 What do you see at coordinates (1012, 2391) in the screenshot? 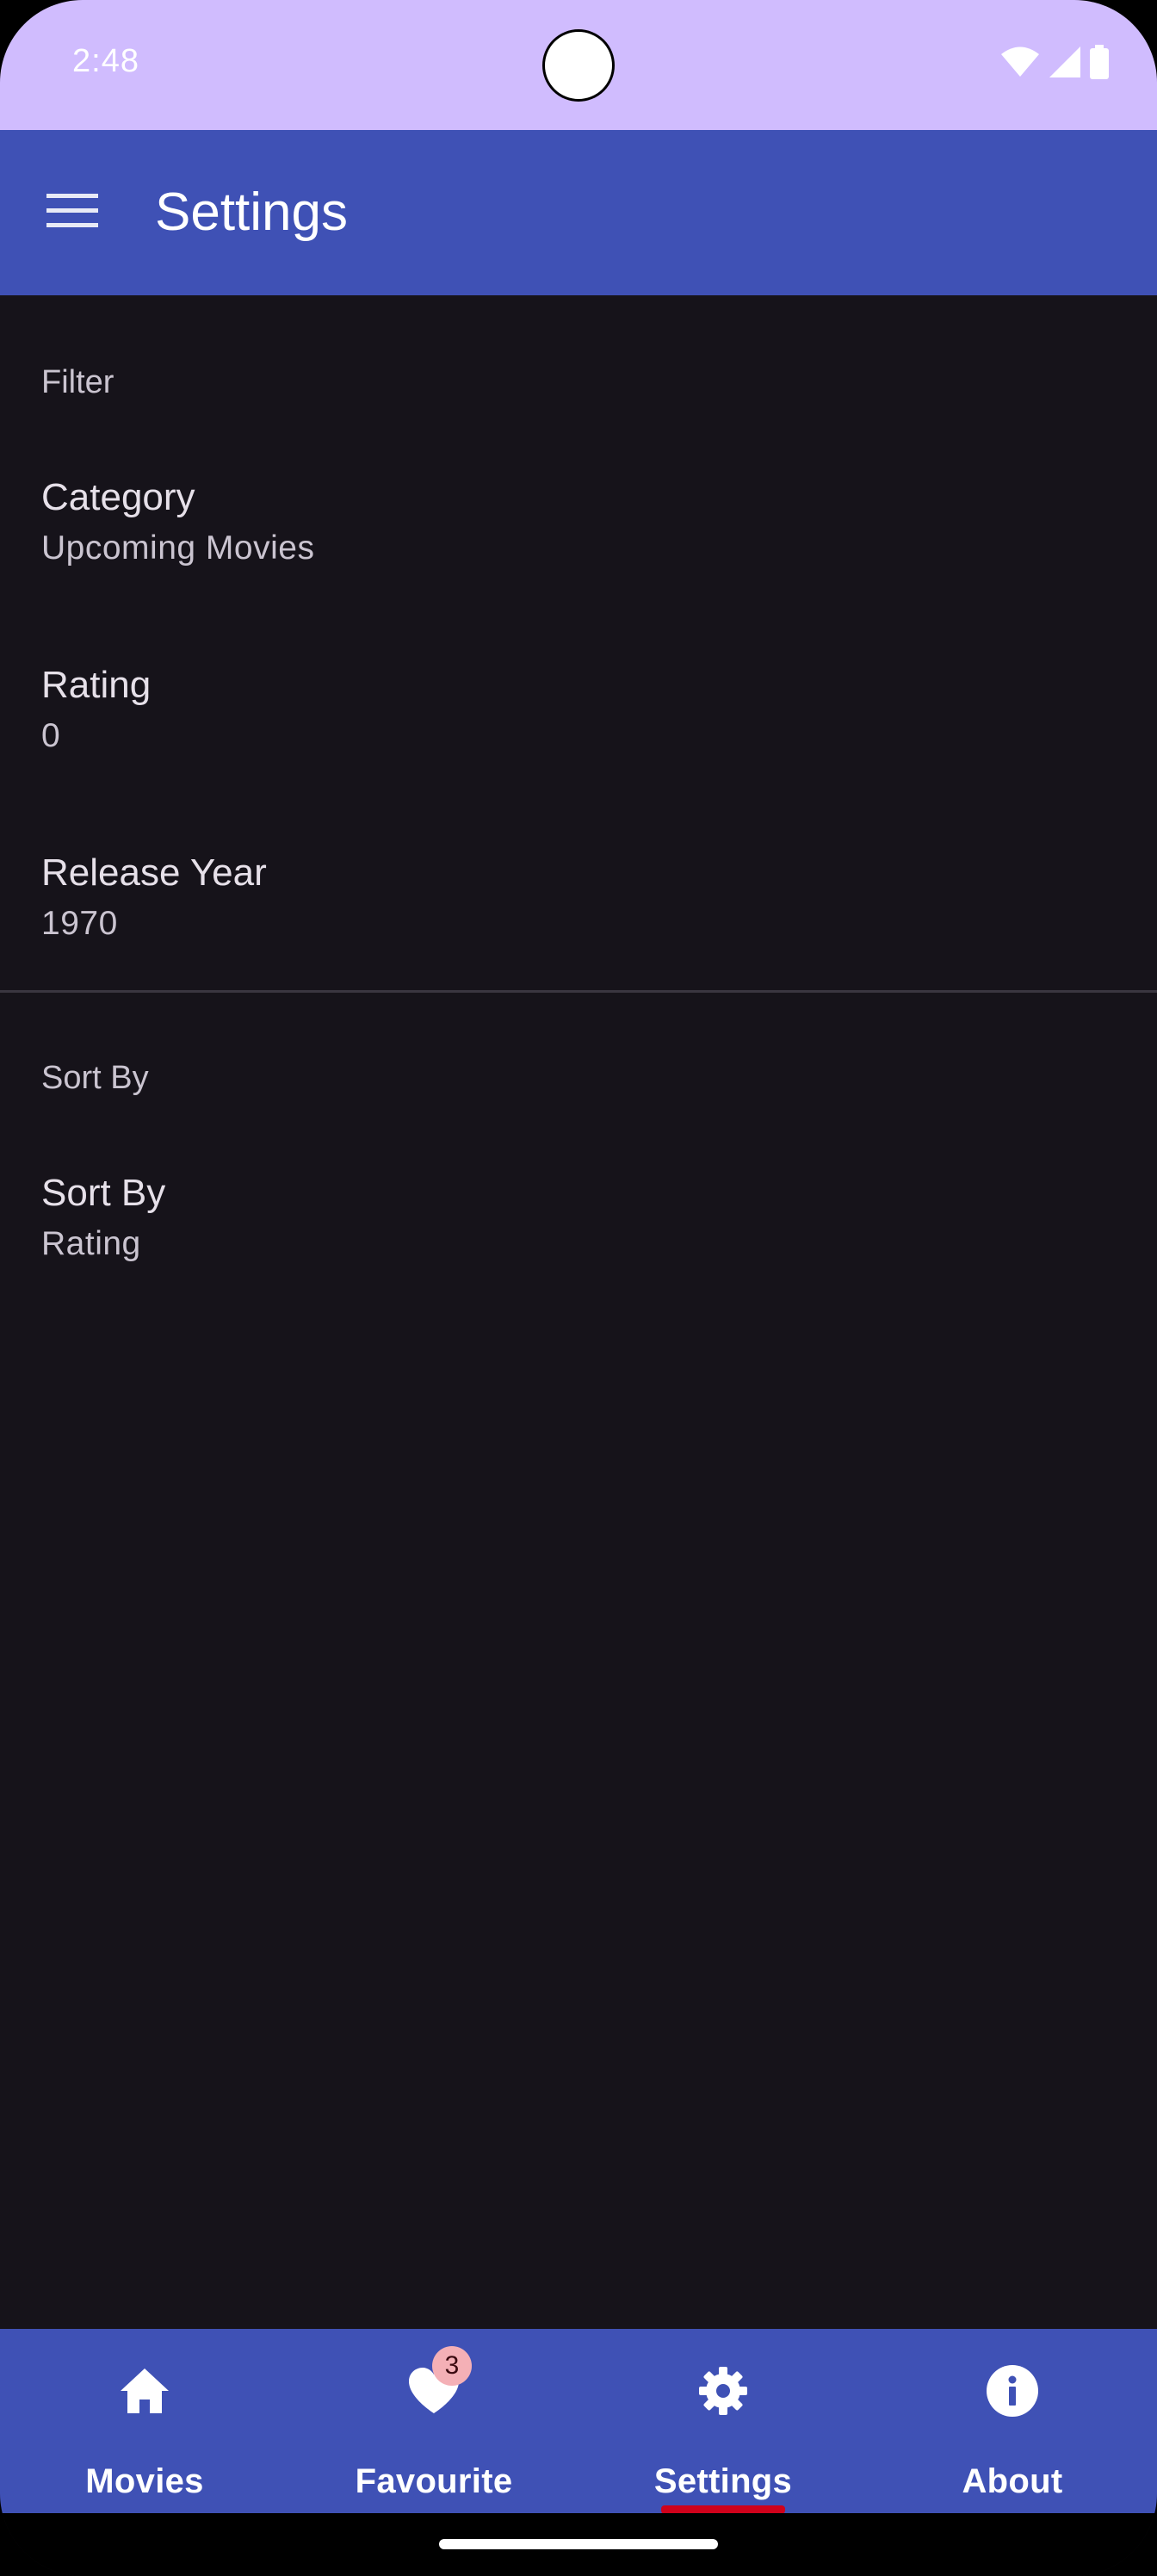
I see `info-icon` at bounding box center [1012, 2391].